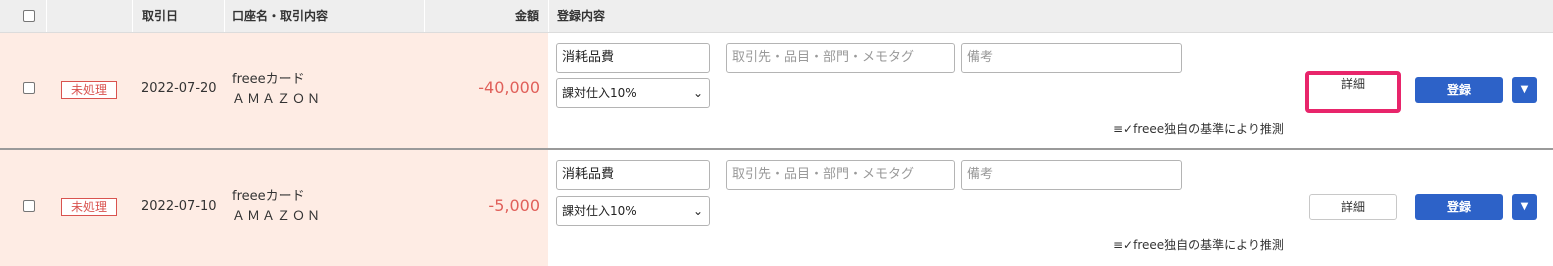  Describe the element at coordinates (160, 16) in the screenshot. I see `header-date: 取引日` at that location.